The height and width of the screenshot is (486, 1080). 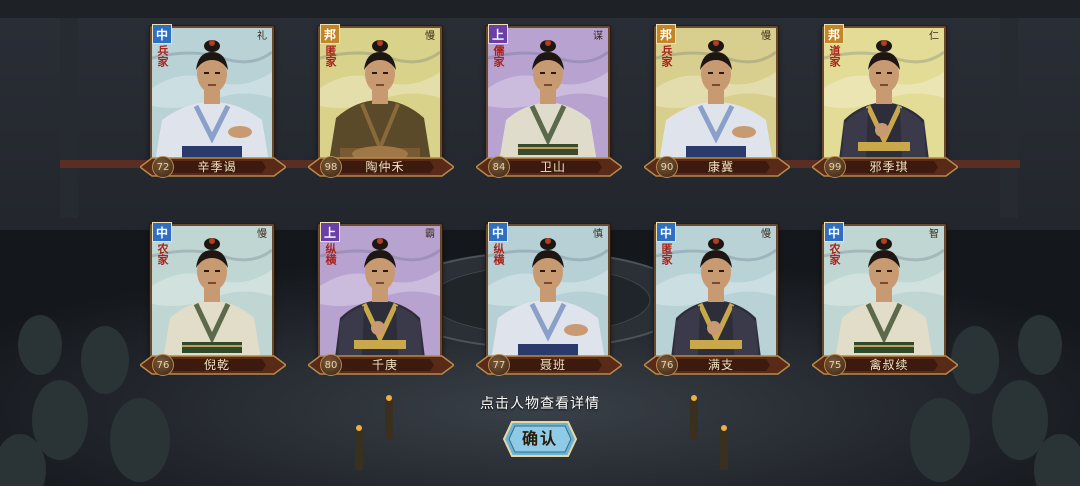 I want to click on score-badge: 77, so click(x=499, y=365).